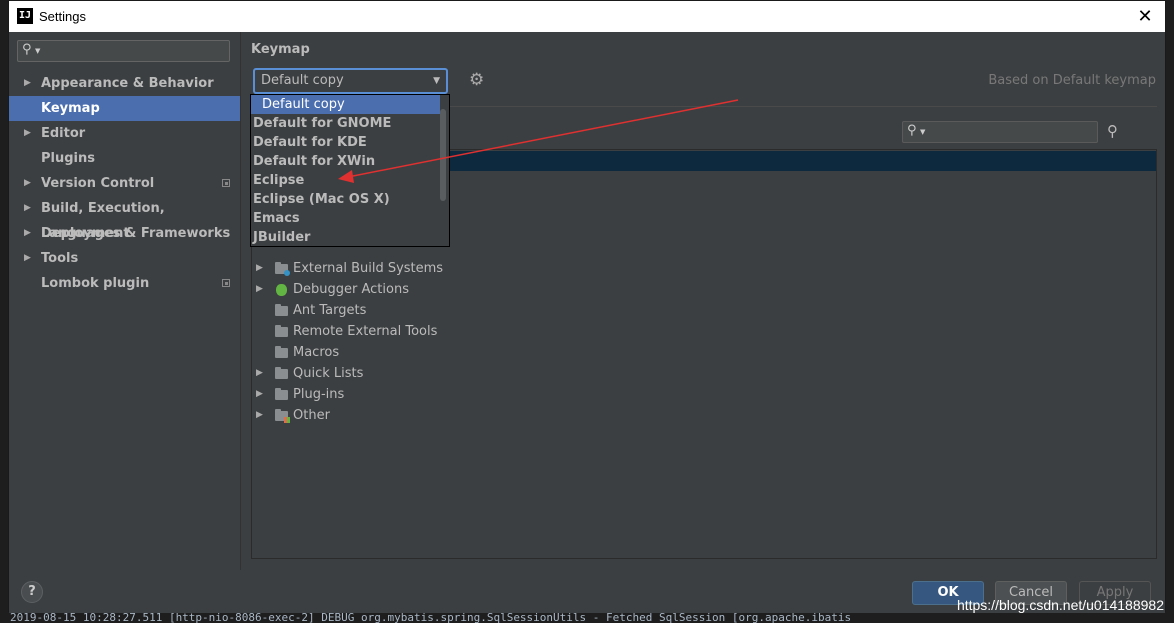 This screenshot has width=1174, height=623. I want to click on tree-item-debugger-actions: ▶ Debugger Actions, so click(704, 289).